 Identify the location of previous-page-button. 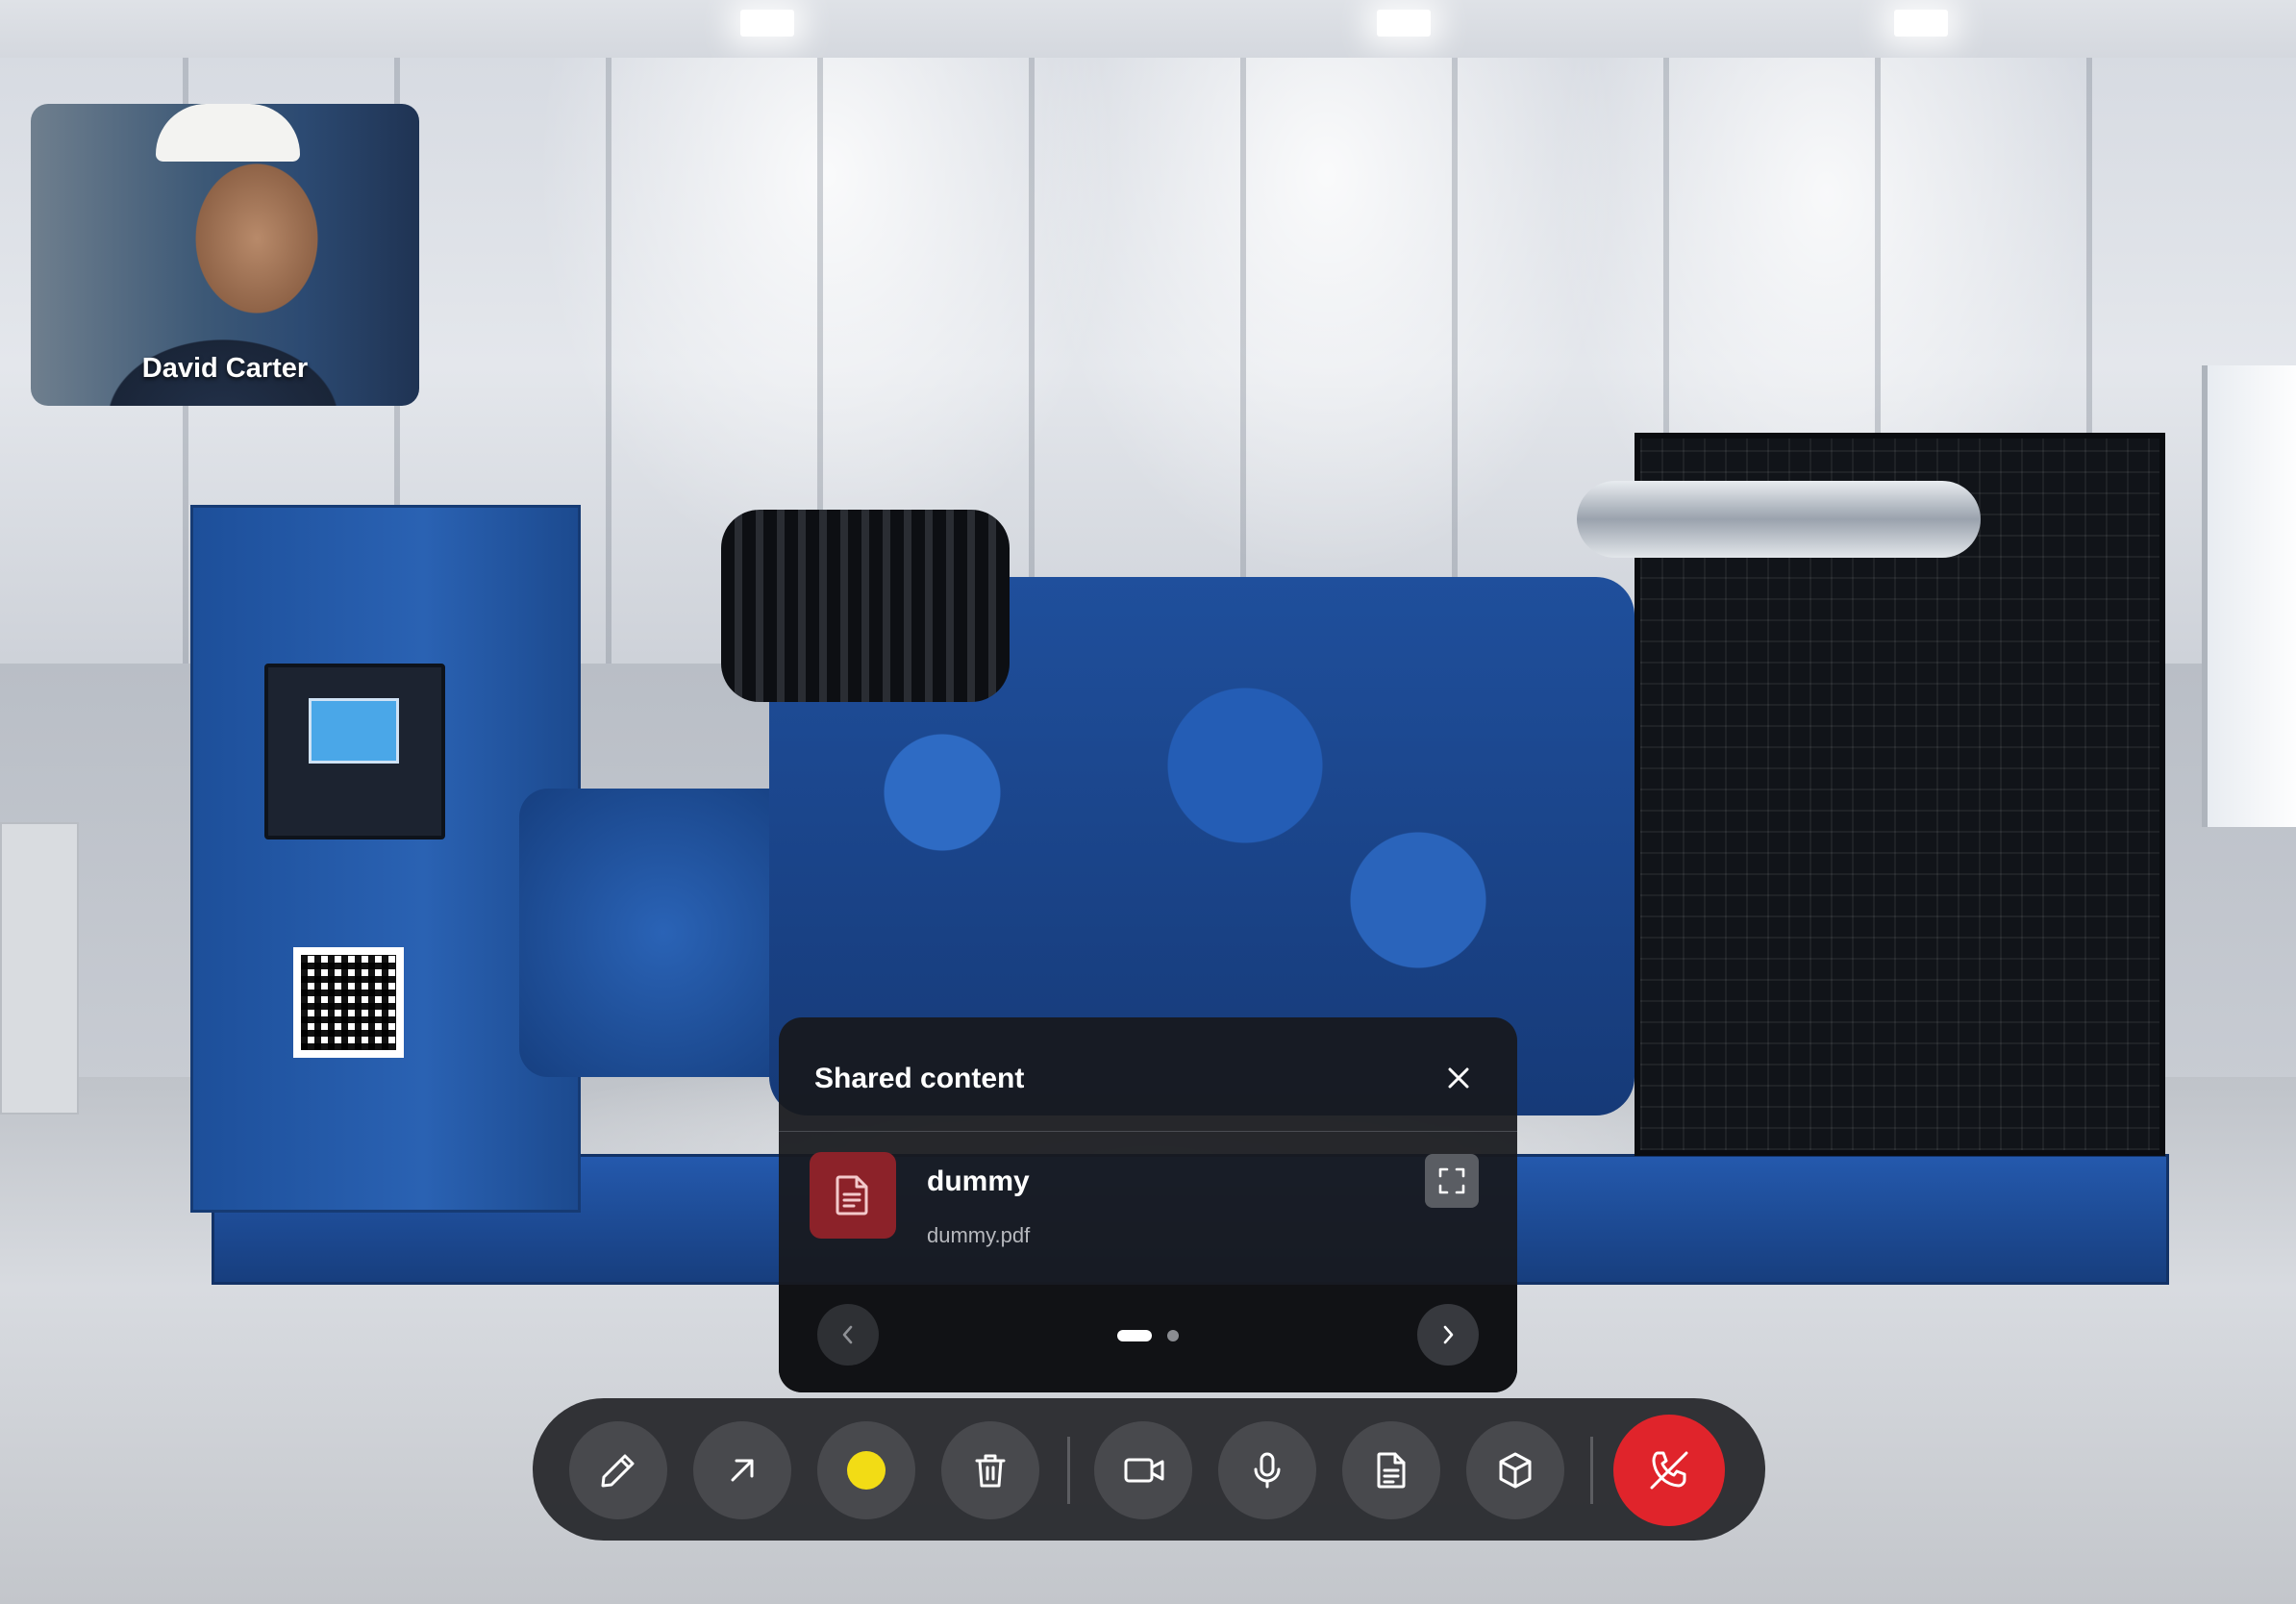
(848, 1335).